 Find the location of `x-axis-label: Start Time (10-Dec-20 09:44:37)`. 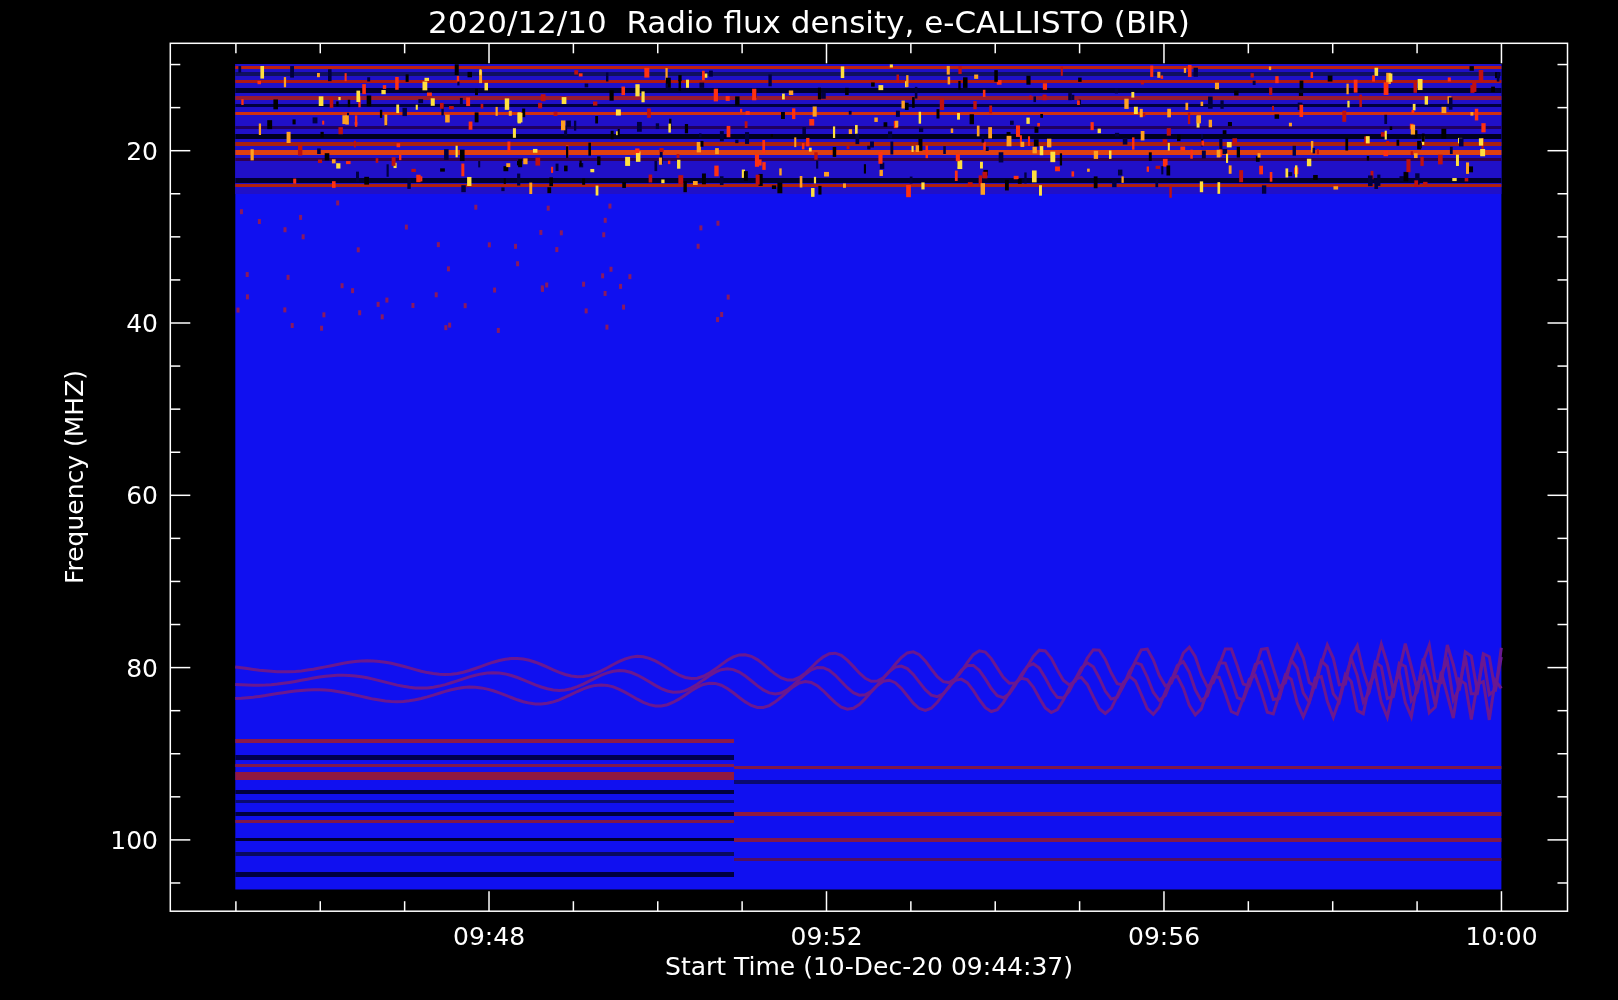

x-axis-label: Start Time (10-Dec-20 09:44:37) is located at coordinates (869, 966).